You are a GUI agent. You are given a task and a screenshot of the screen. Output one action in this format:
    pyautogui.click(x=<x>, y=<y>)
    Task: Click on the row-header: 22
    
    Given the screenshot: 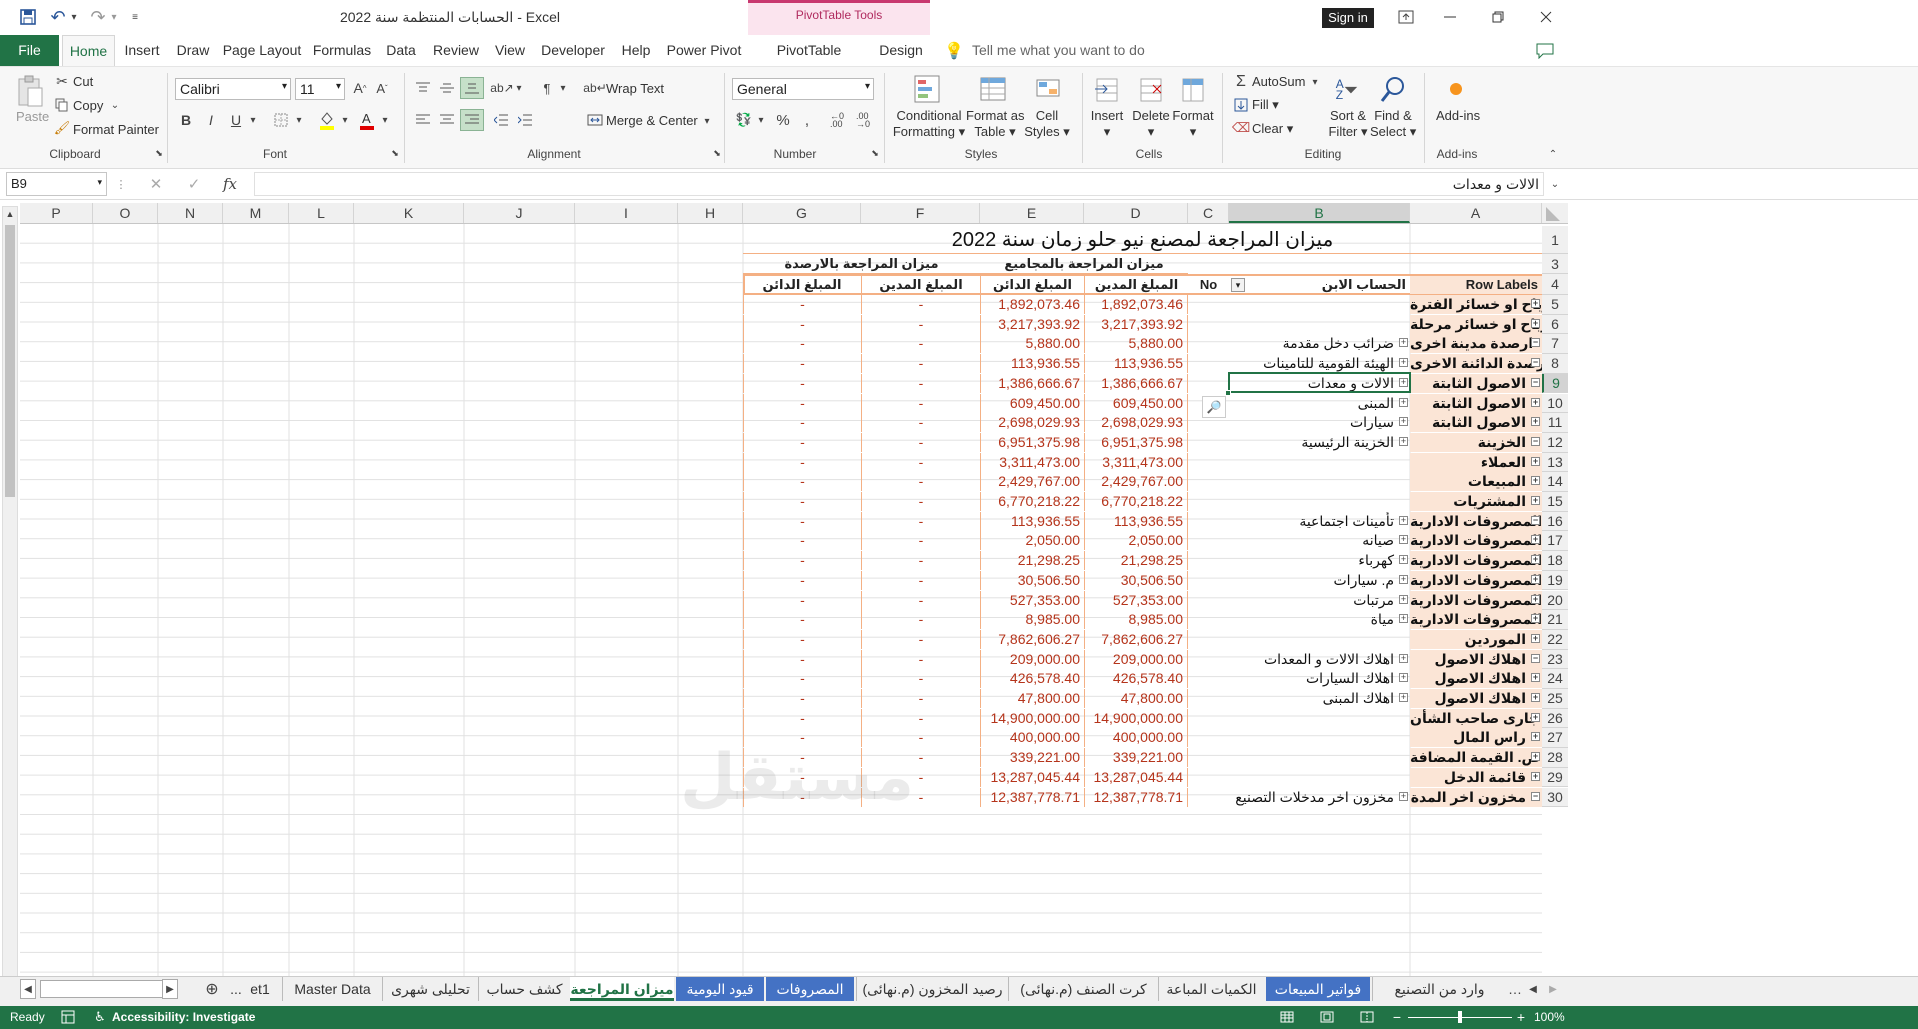 What is the action you would take?
    pyautogui.click(x=1555, y=639)
    